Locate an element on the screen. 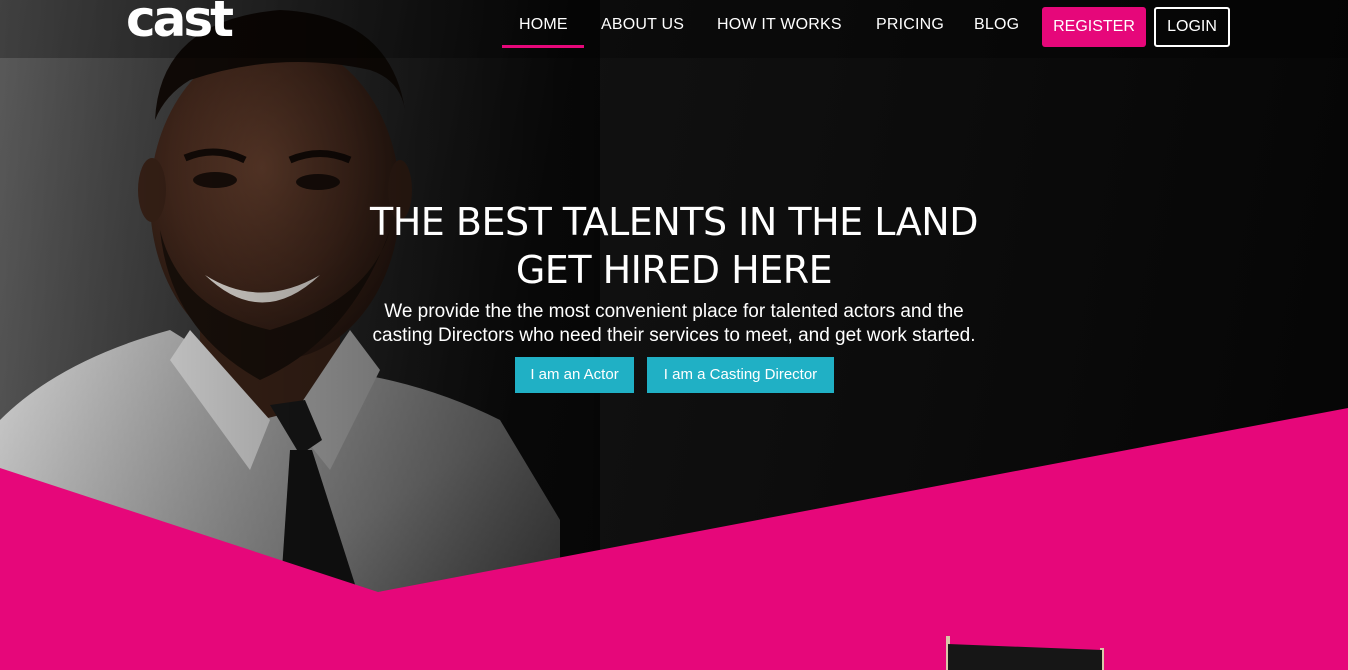 This screenshot has height=670, width=1348. nav-blog: BLOG is located at coordinates (996, 27).